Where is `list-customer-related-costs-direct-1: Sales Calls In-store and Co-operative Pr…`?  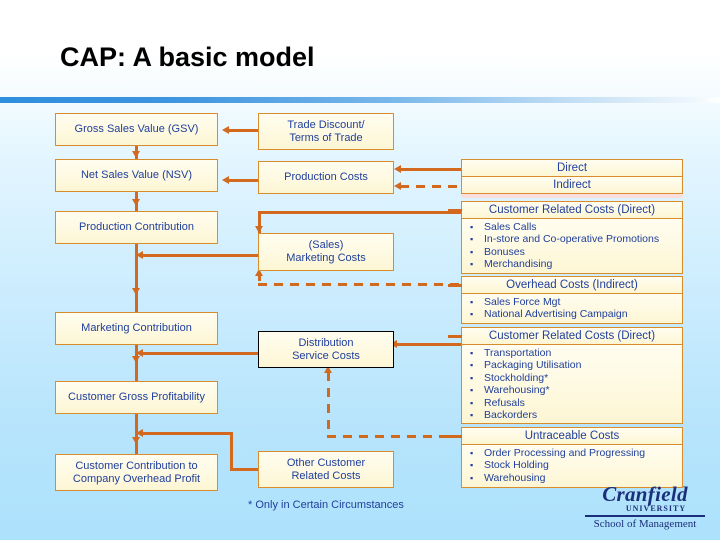
list-customer-related-costs-direct-1: Sales Calls In-store and Co-operative Pr… is located at coordinates (572, 246).